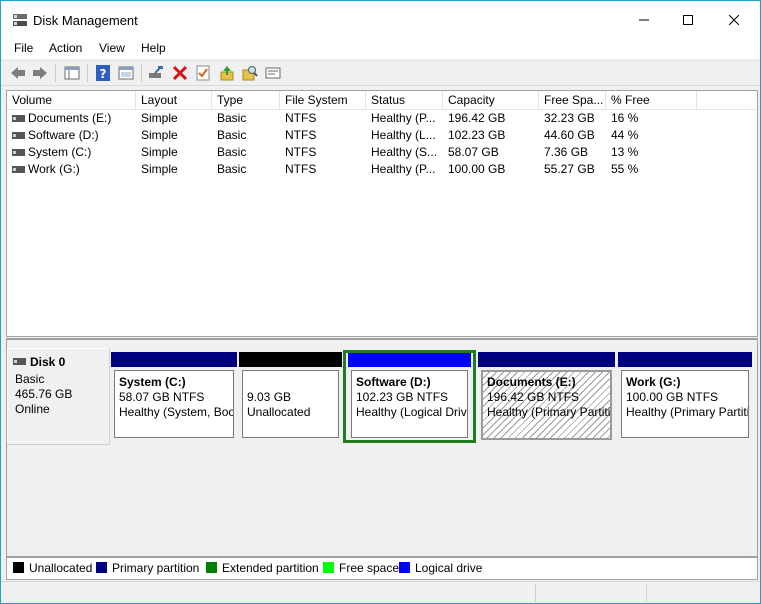 This screenshot has height=604, width=761. What do you see at coordinates (279, 412) in the screenshot?
I see `partition-status: Unallocated` at bounding box center [279, 412].